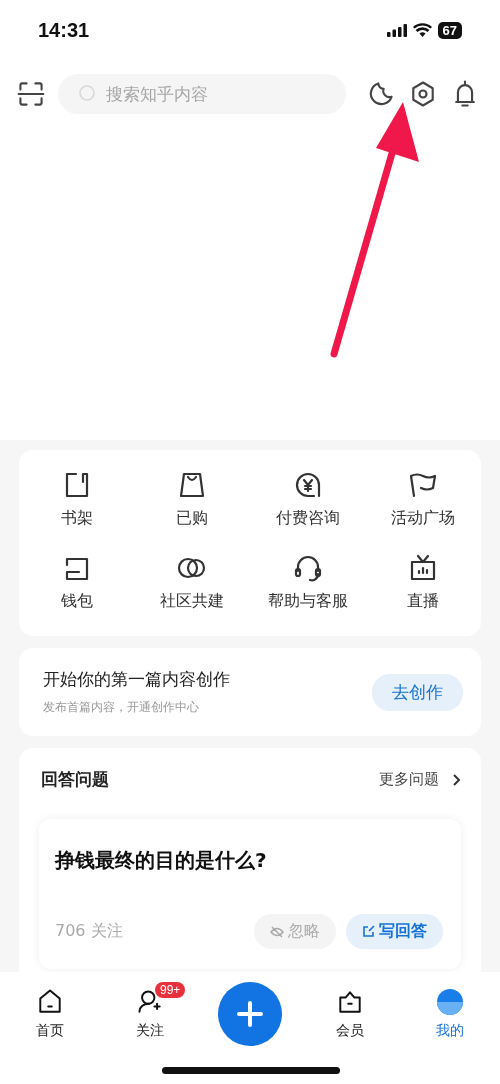 The image size is (500, 1084). I want to click on question-card: 挣钱最终的目的是什么? 706 关注 忽略 写回答, so click(250, 894).